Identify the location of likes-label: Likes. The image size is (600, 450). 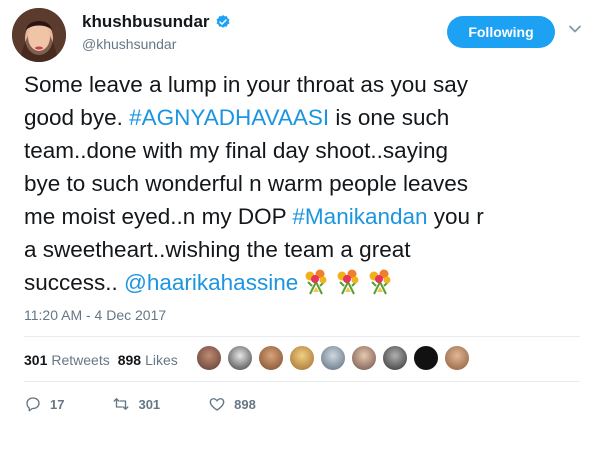
(161, 360).